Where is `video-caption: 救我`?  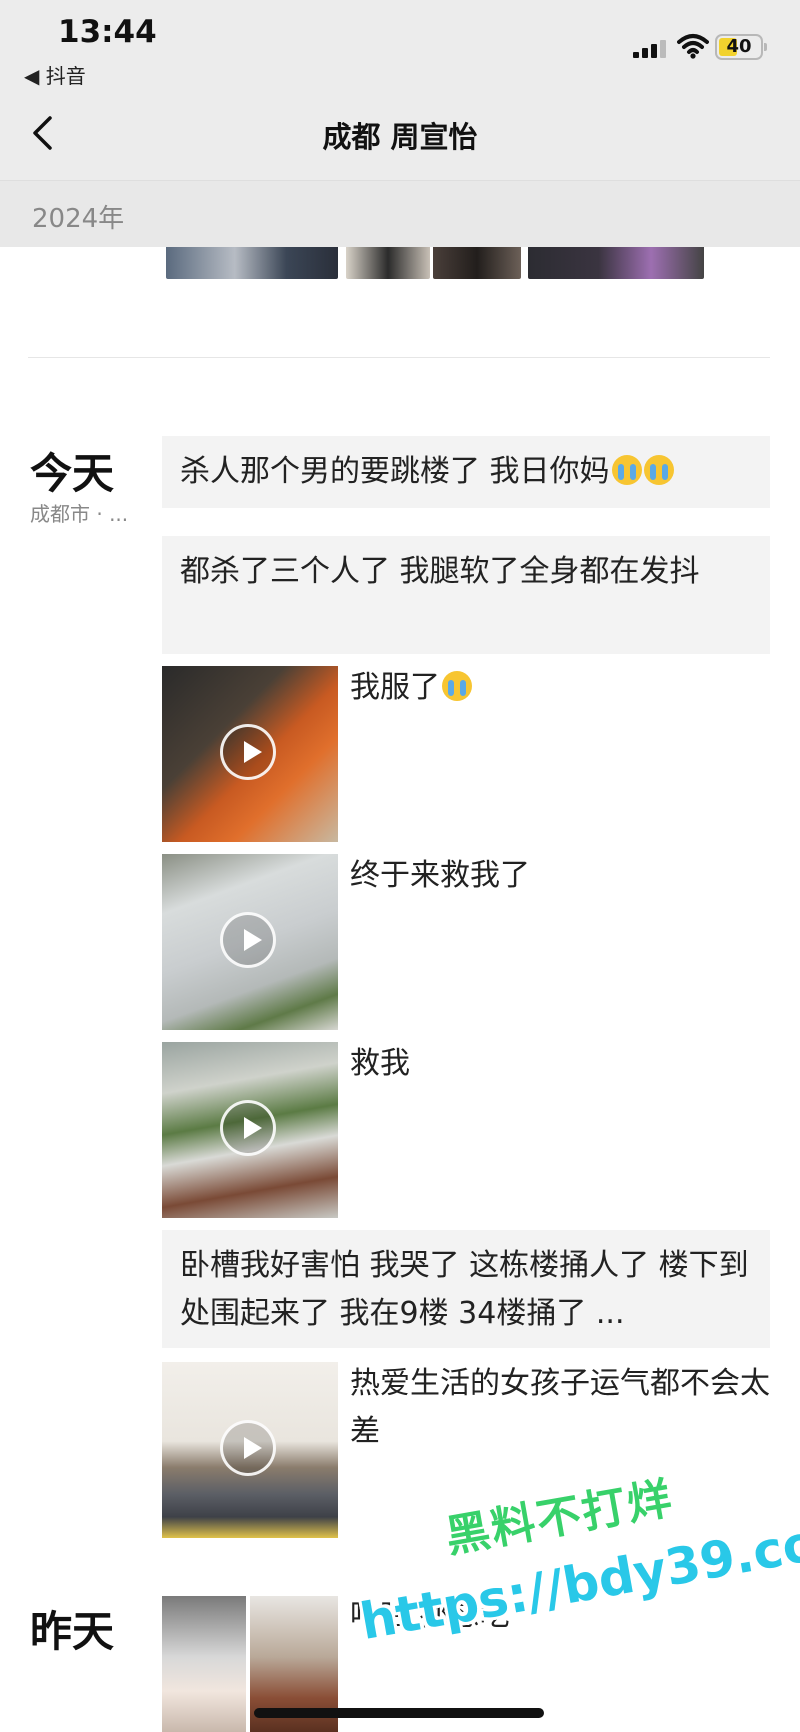
video-caption: 救我 is located at coordinates (560, 1064).